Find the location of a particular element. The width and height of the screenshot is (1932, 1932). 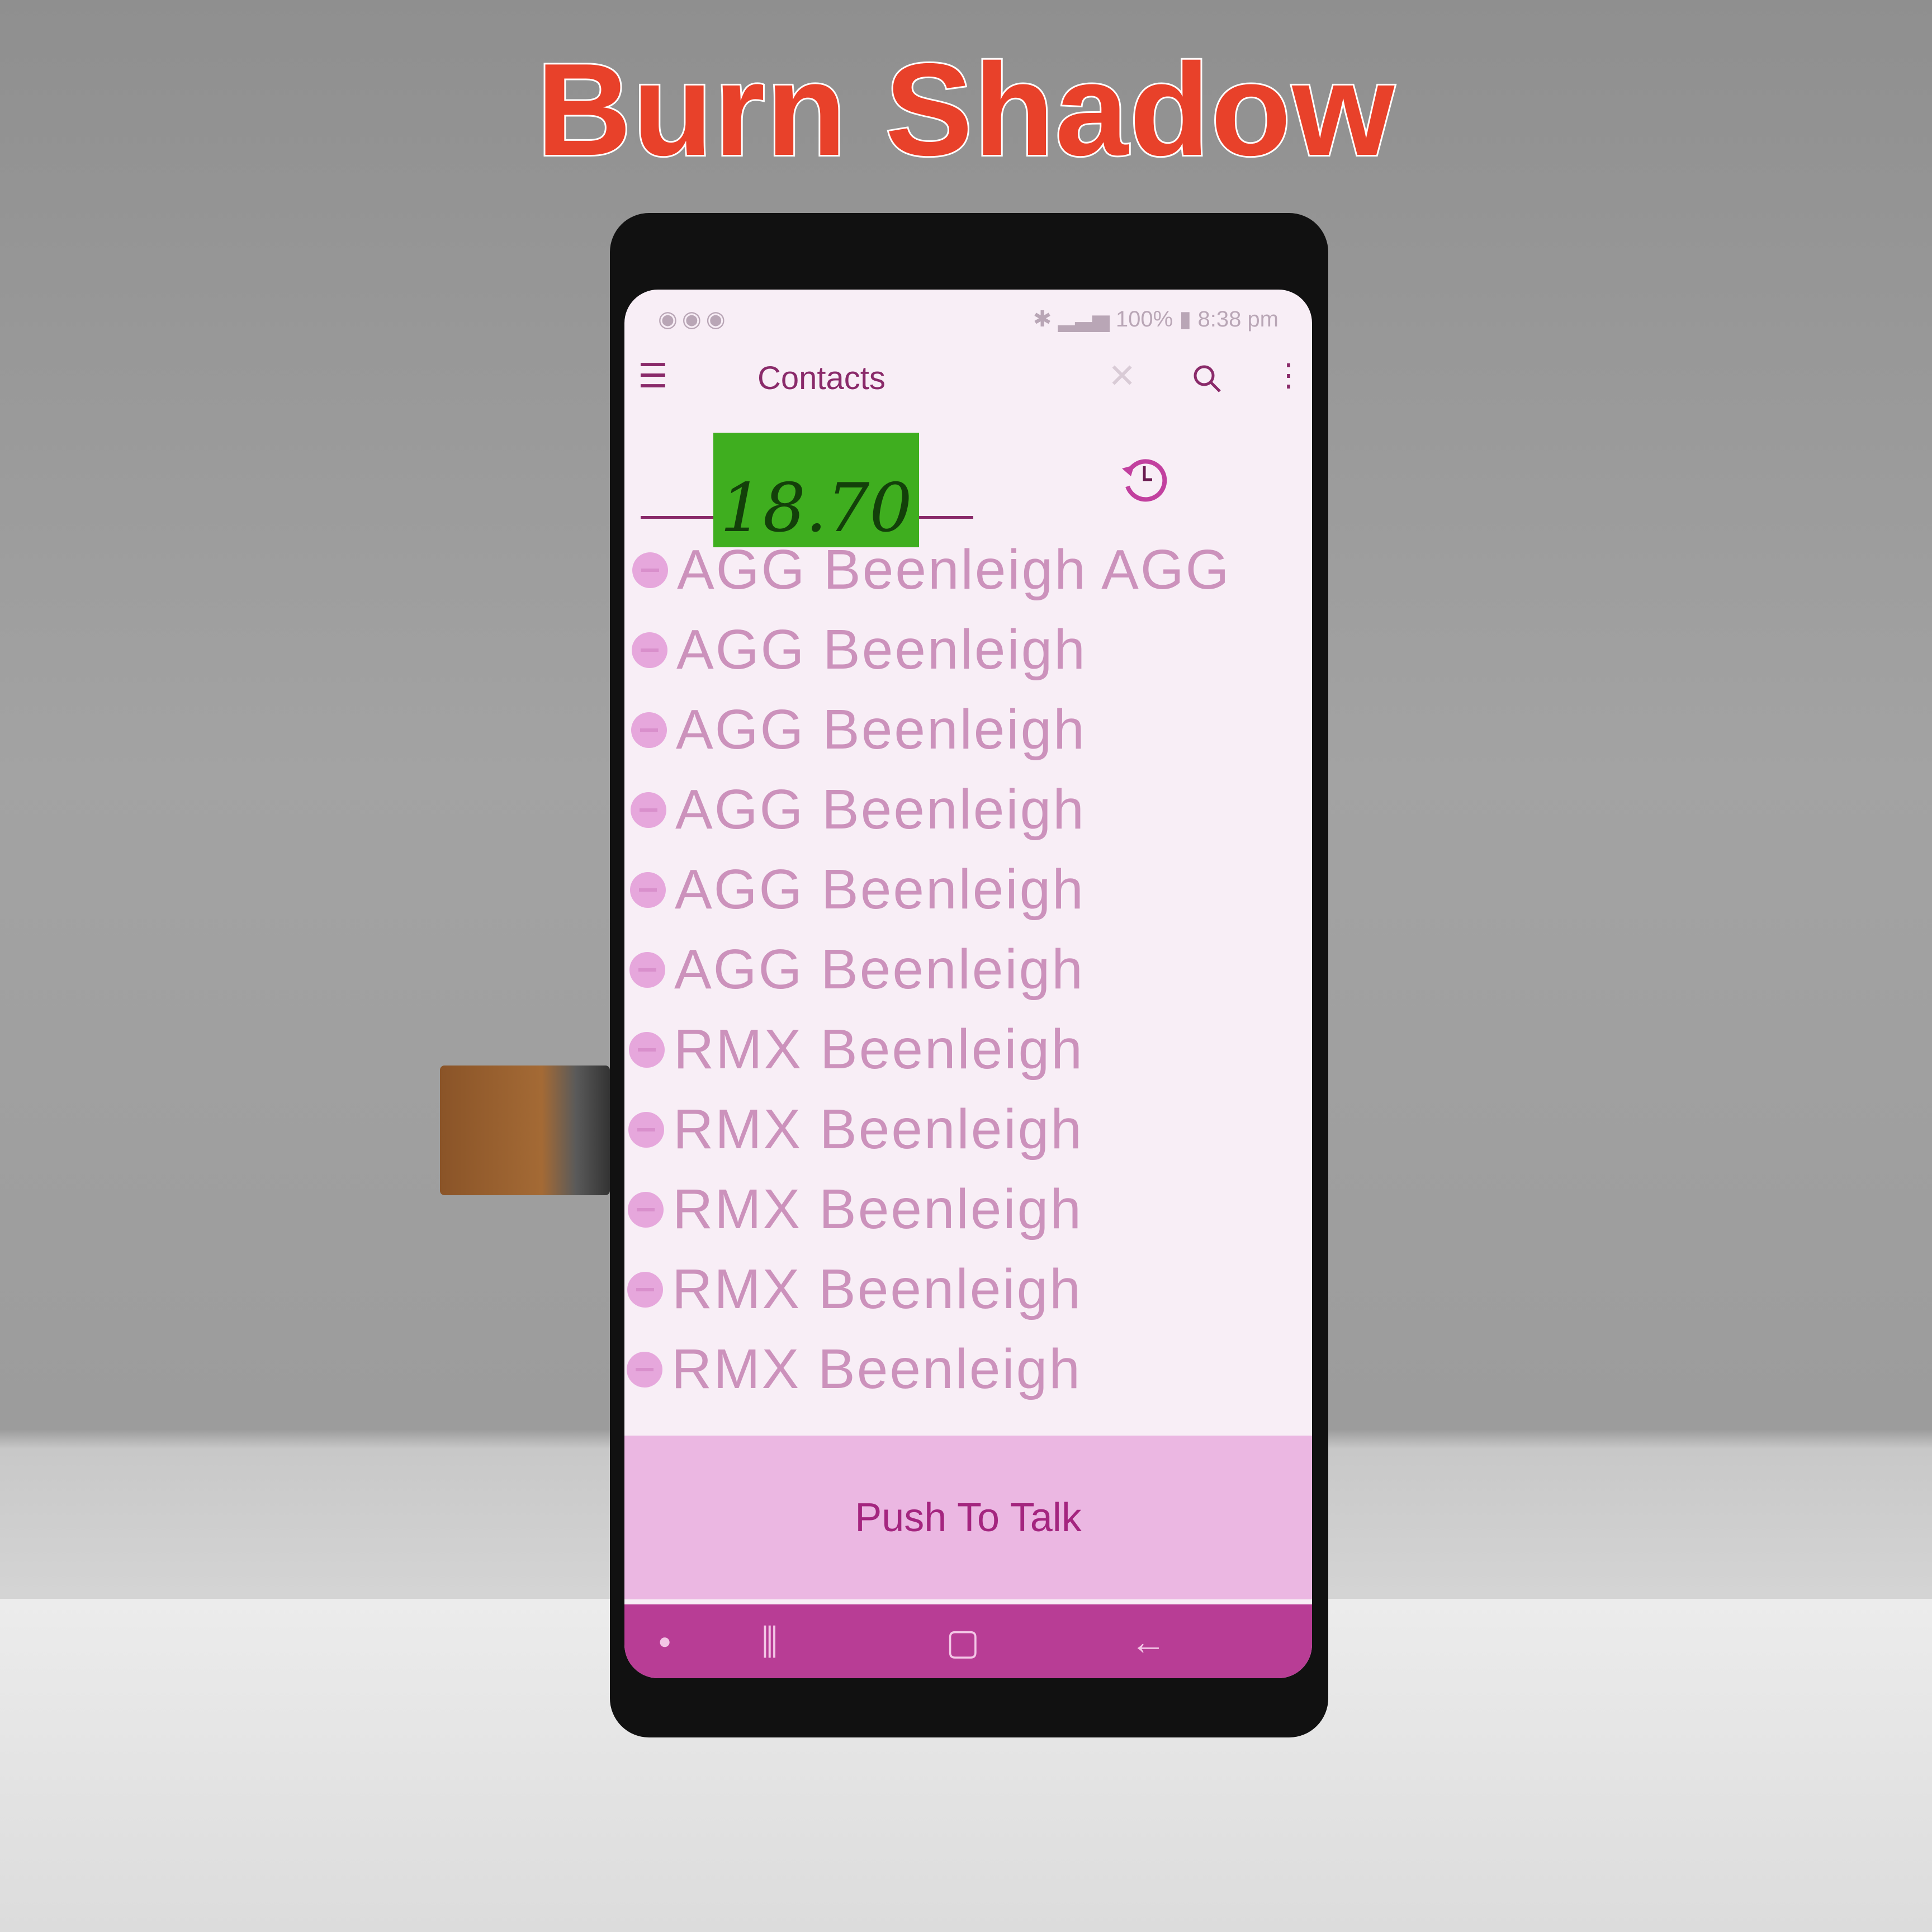

push-to-talk-button: Push To Talk is located at coordinates (968, 1517).